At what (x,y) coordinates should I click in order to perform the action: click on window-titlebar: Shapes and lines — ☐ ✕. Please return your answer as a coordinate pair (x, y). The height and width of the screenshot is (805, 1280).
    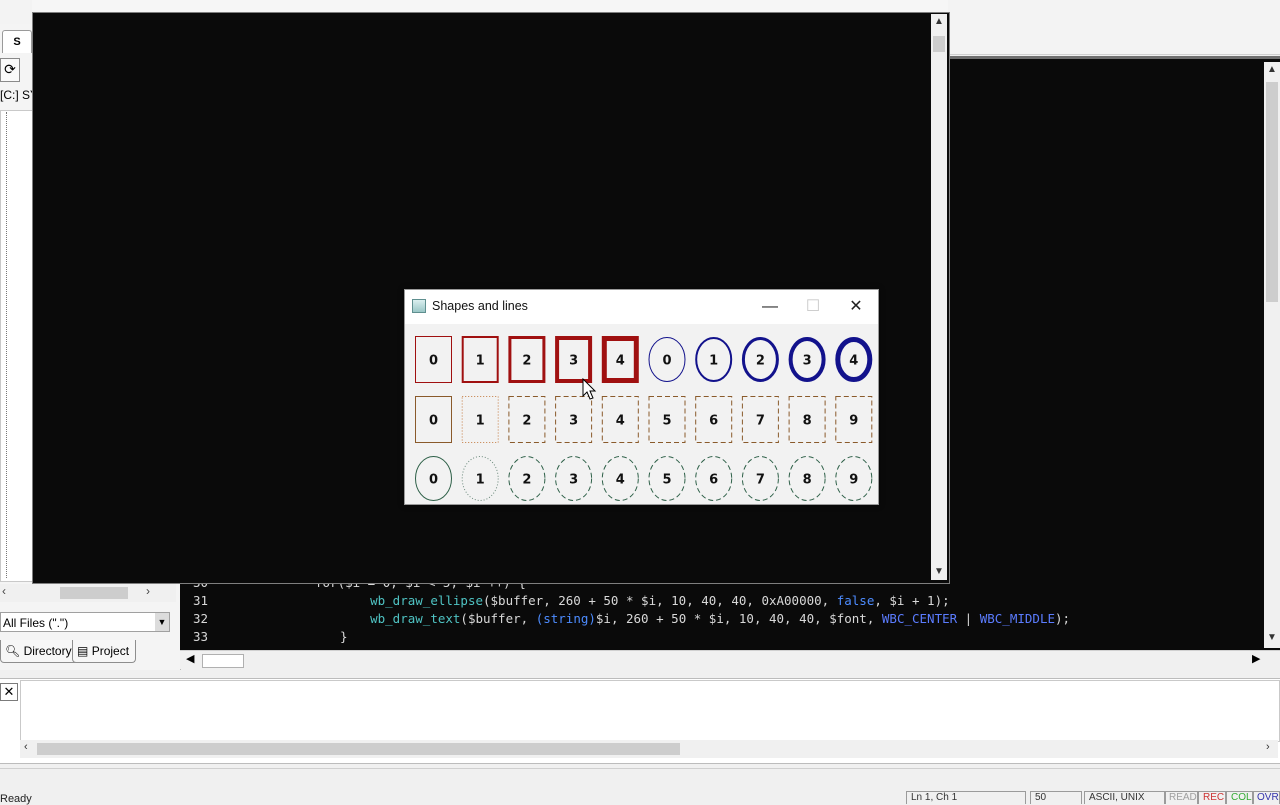
    Looking at the image, I should click on (641, 307).